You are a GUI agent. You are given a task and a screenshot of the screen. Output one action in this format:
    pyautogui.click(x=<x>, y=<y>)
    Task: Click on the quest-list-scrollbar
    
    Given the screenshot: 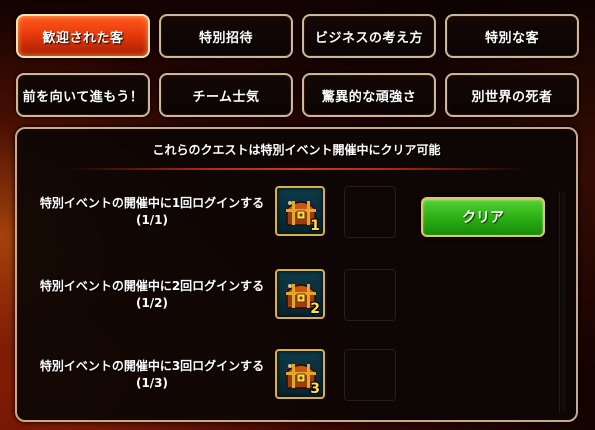 What is the action you would take?
    pyautogui.click(x=563, y=302)
    